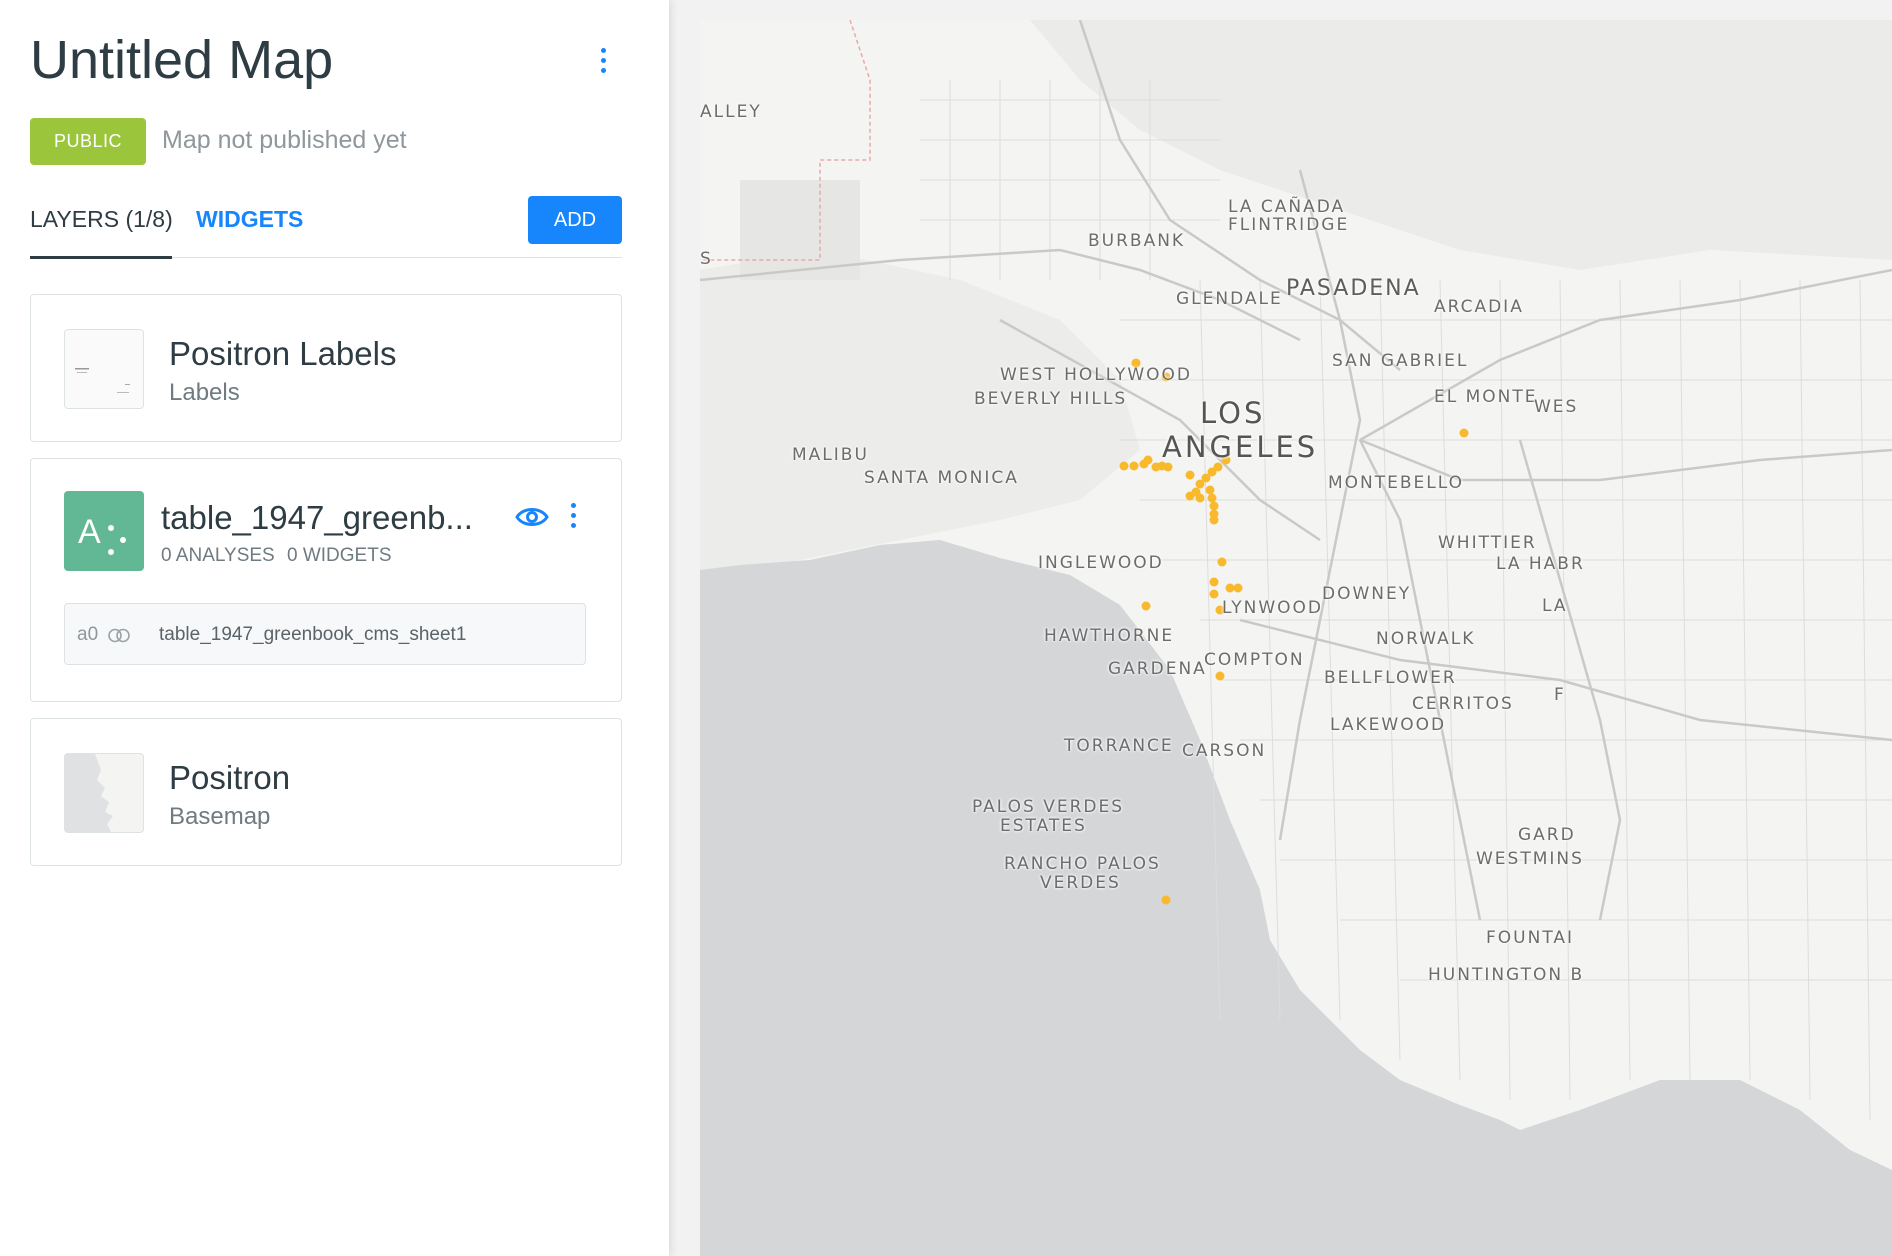 The width and height of the screenshot is (1892, 1256). Describe the element at coordinates (1272, 608) in the screenshot. I see `place-label: LYNWOOD` at that location.